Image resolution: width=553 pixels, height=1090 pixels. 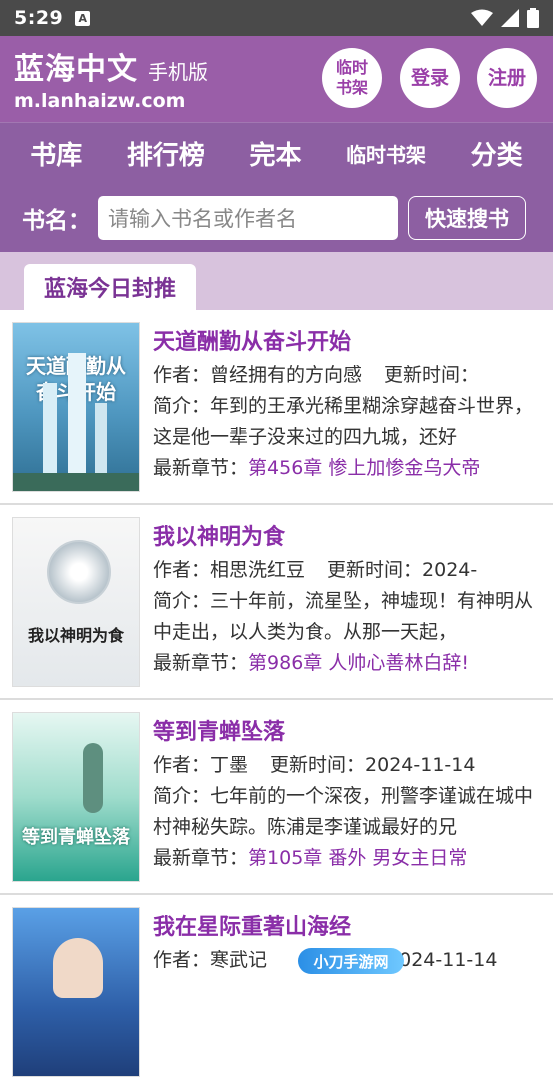 What do you see at coordinates (533, 18) in the screenshot?
I see `battery-icon` at bounding box center [533, 18].